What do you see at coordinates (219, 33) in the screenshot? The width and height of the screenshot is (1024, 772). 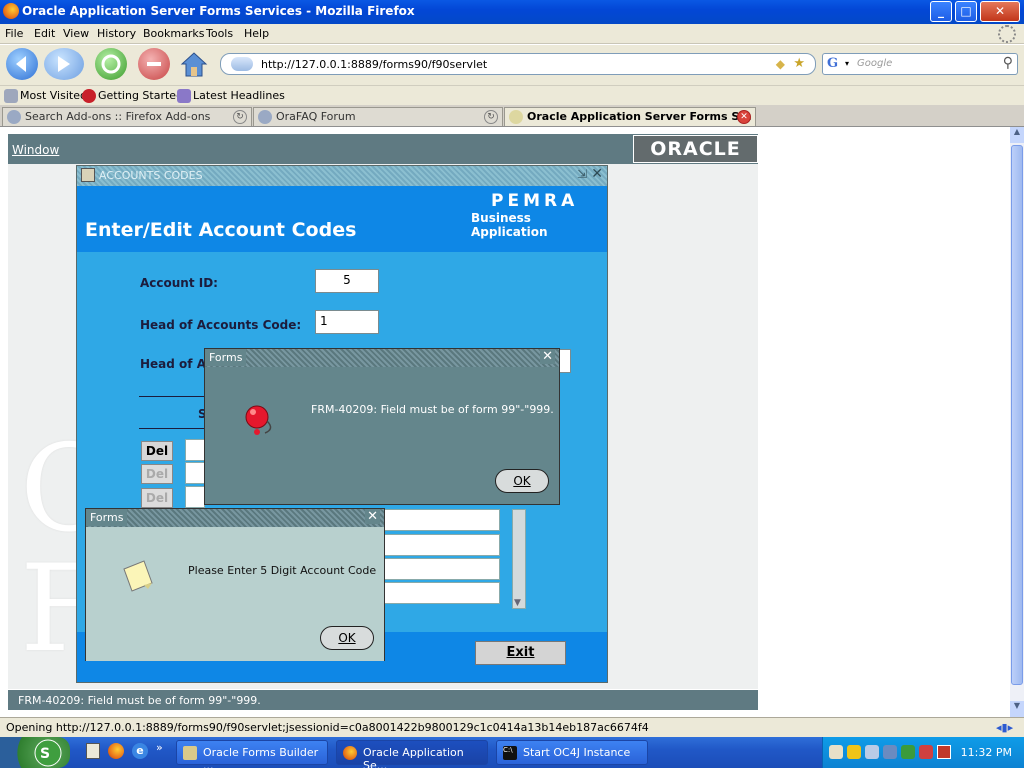 I see `menu-tools: Tools` at bounding box center [219, 33].